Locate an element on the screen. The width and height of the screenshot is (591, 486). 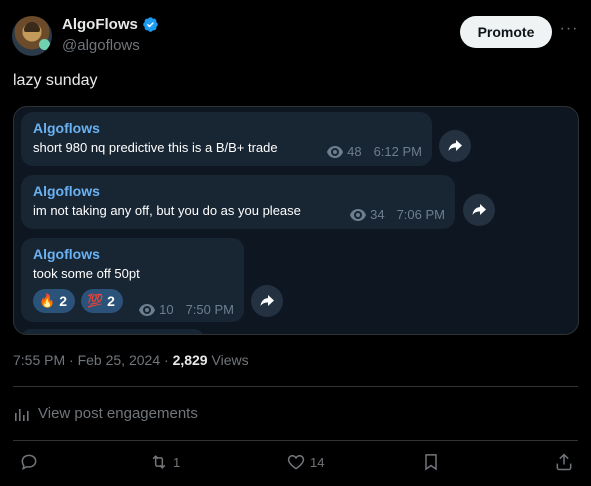
message-time: 6:12 PM is located at coordinates (397, 151).